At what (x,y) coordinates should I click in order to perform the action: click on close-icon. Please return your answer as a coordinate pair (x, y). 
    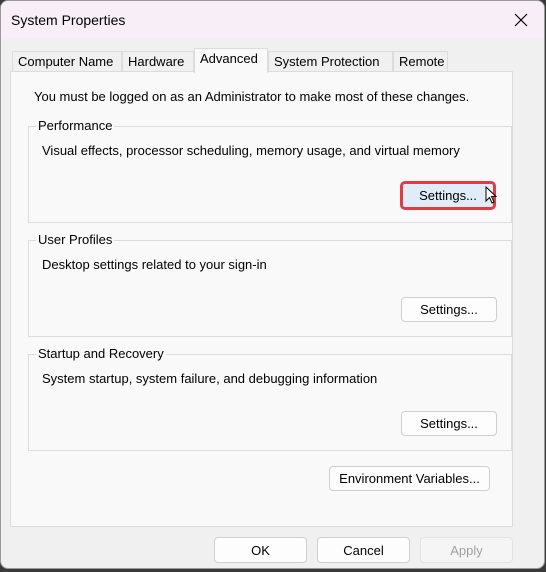
    Looking at the image, I should click on (521, 20).